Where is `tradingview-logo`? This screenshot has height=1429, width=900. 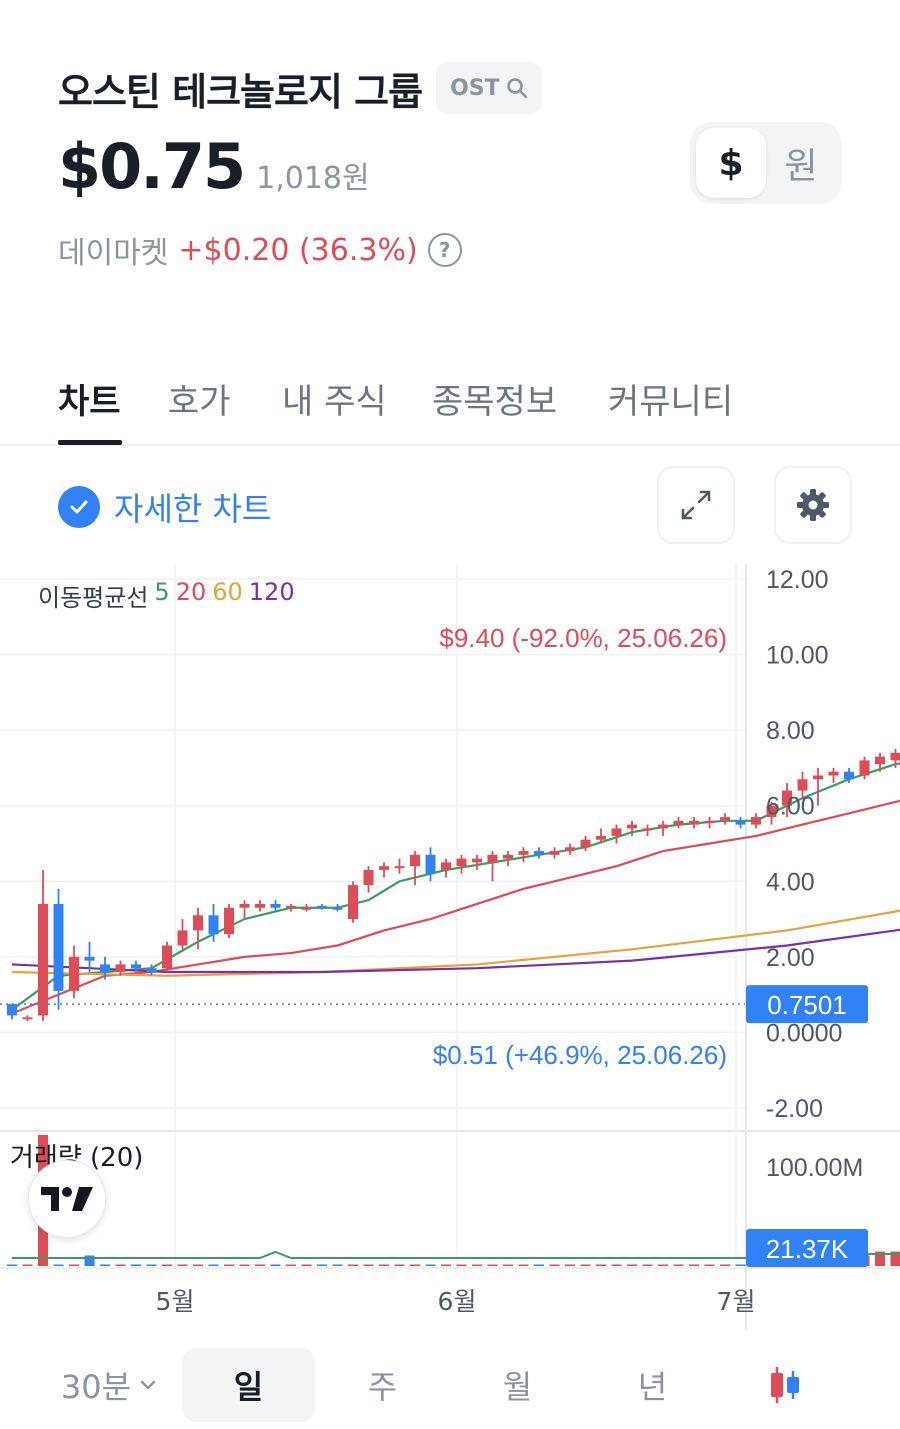 tradingview-logo is located at coordinates (67, 1199).